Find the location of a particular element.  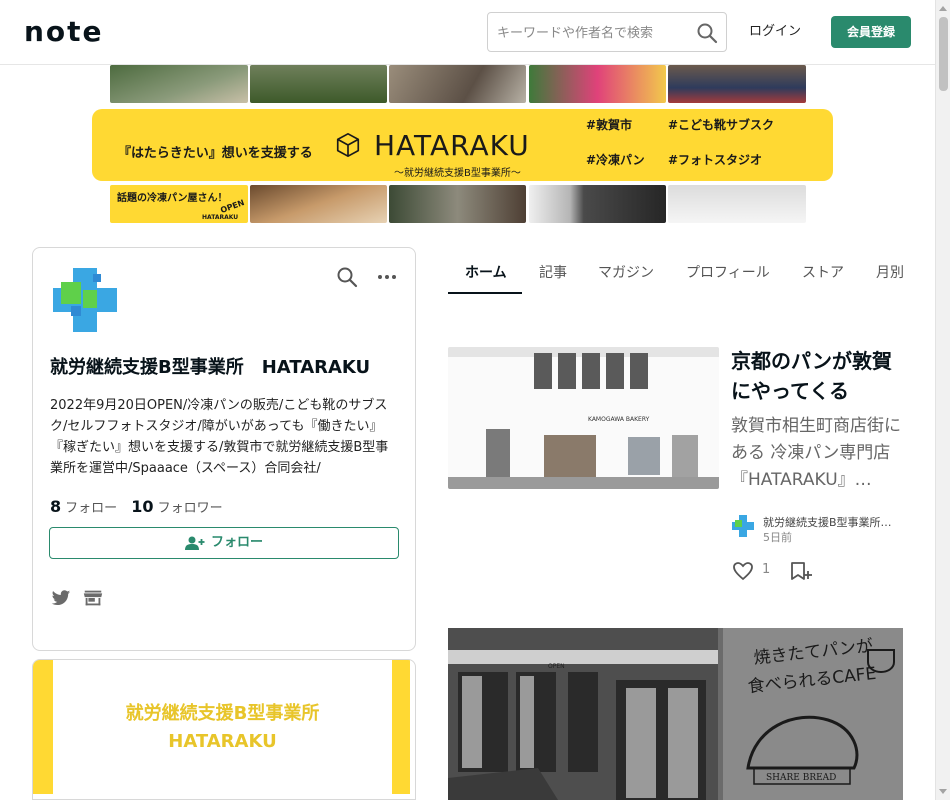

follow-counts: 8 フォロー 10 フォロワー is located at coordinates (136, 506).